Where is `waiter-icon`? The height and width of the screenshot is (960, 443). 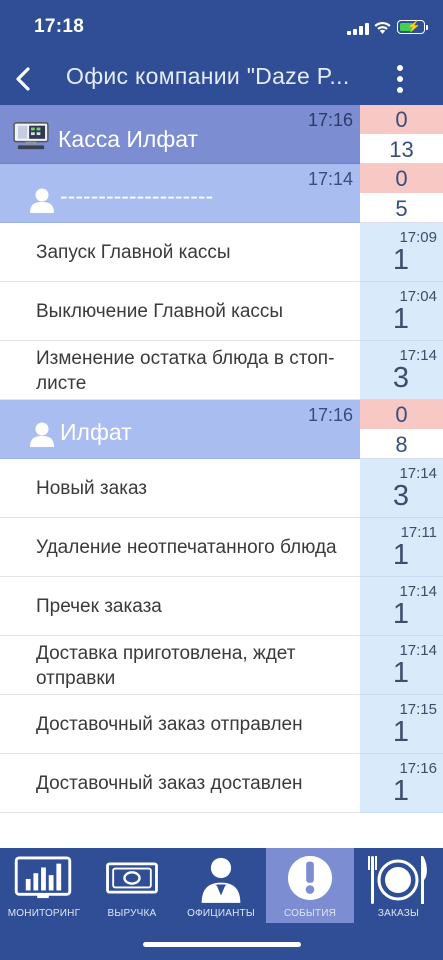
waiter-icon is located at coordinates (221, 880).